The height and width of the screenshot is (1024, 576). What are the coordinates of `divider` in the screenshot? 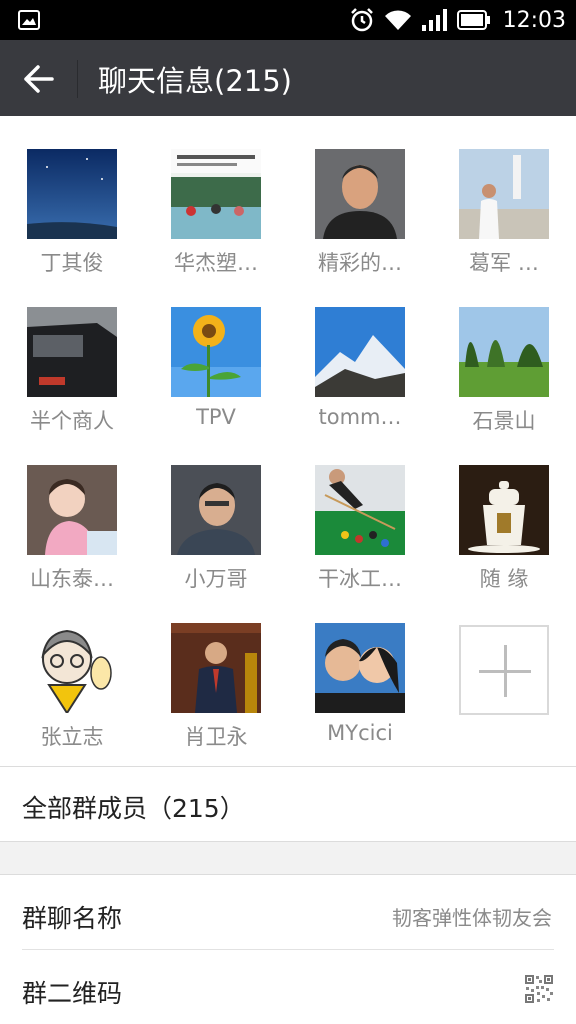 It's located at (288, 841).